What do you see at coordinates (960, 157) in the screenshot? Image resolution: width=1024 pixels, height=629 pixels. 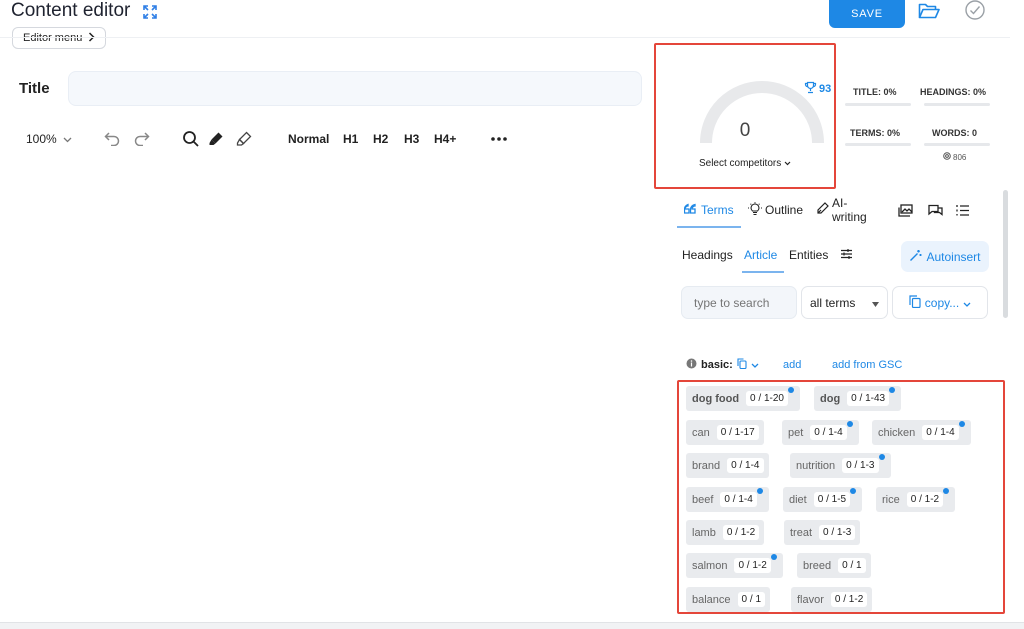 I see `words-target-value: 806` at bounding box center [960, 157].